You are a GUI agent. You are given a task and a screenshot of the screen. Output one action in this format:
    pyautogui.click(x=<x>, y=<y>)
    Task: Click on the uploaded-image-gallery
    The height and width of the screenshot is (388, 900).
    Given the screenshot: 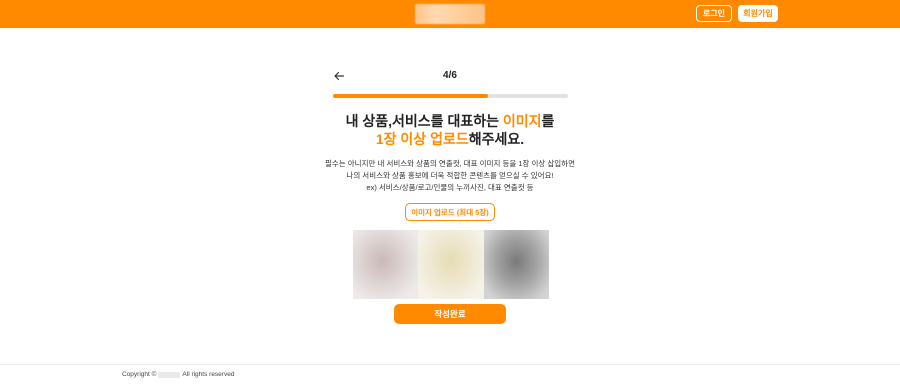 What is the action you would take?
    pyautogui.click(x=451, y=264)
    